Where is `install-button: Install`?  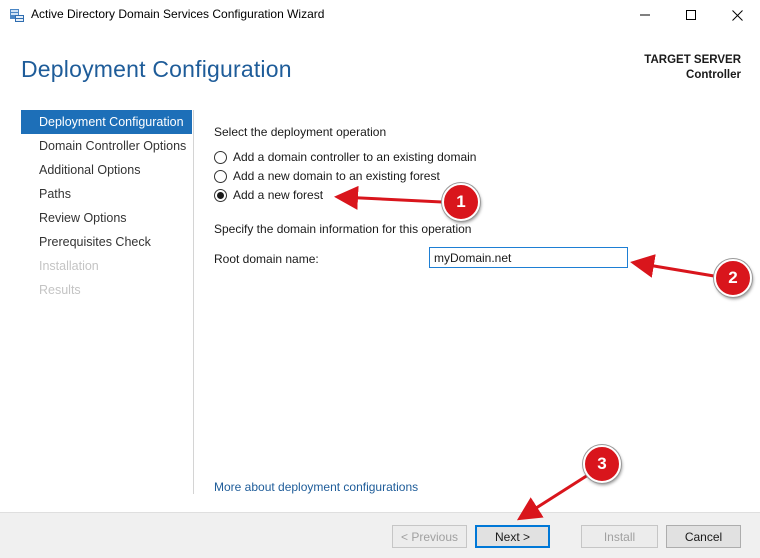 install-button: Install is located at coordinates (619, 536).